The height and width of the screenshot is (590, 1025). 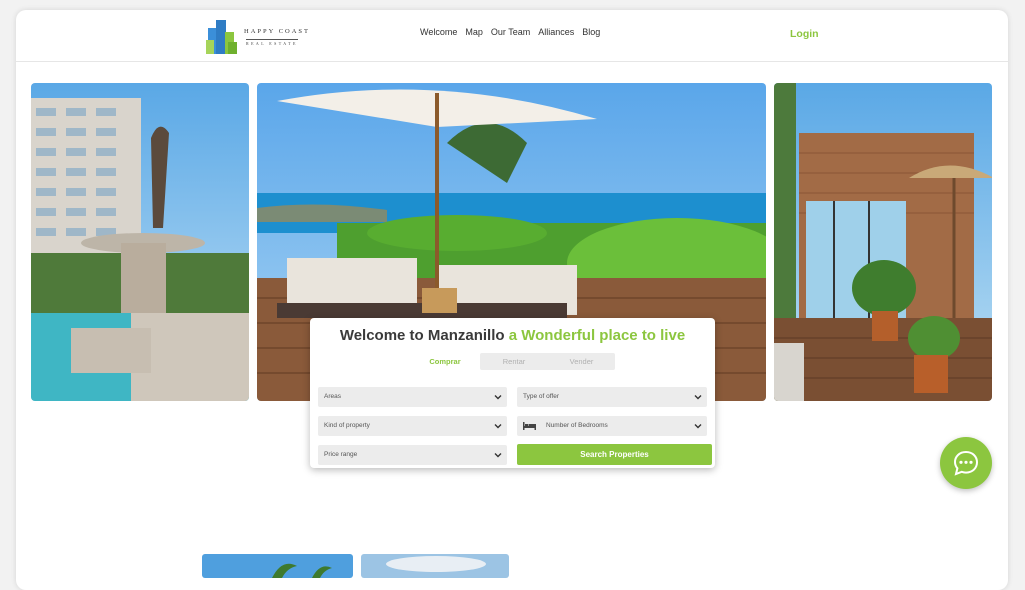 I want to click on main-nav: Welcome Map Our Team Alliances Blog, so click(x=510, y=32).